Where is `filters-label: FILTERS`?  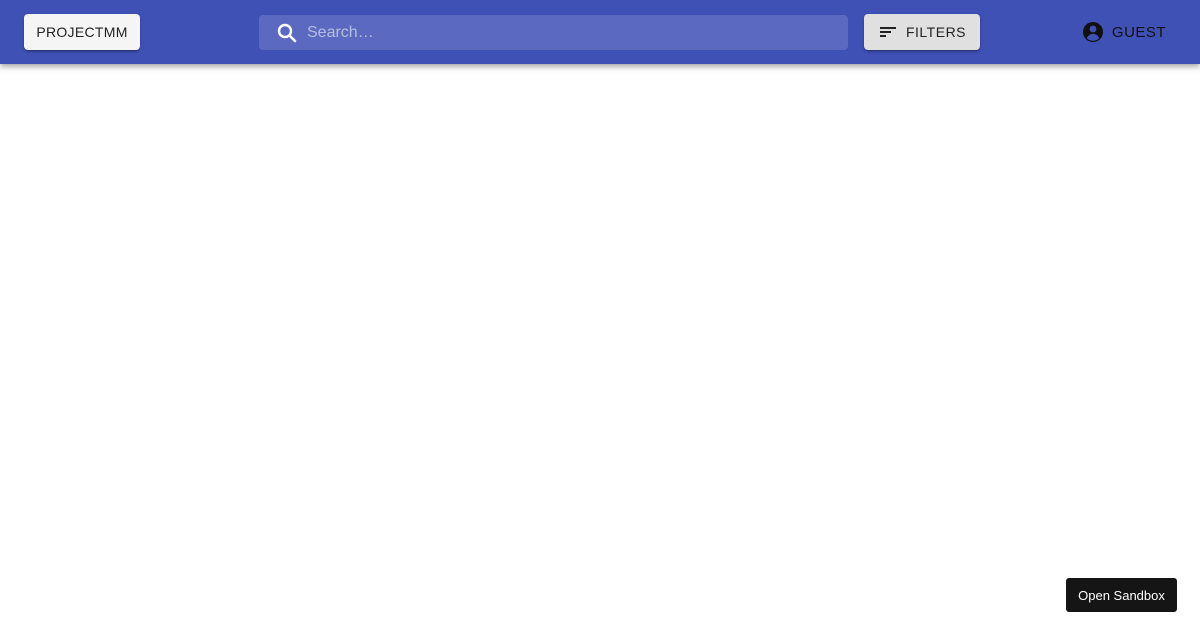 filters-label: FILTERS is located at coordinates (936, 32).